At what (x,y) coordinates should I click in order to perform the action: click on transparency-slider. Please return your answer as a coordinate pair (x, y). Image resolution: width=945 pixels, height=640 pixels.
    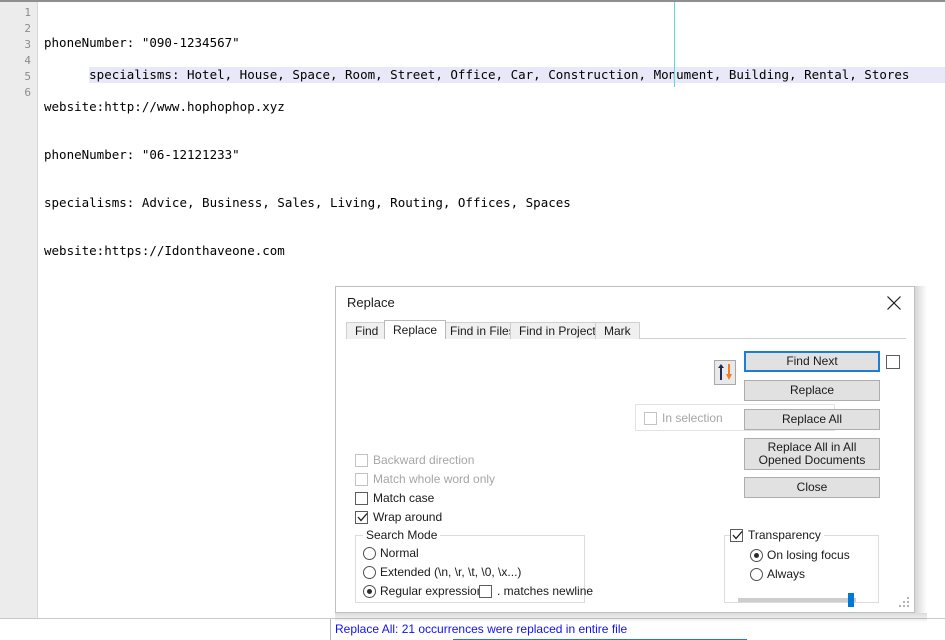
    Looking at the image, I should click on (797, 600).